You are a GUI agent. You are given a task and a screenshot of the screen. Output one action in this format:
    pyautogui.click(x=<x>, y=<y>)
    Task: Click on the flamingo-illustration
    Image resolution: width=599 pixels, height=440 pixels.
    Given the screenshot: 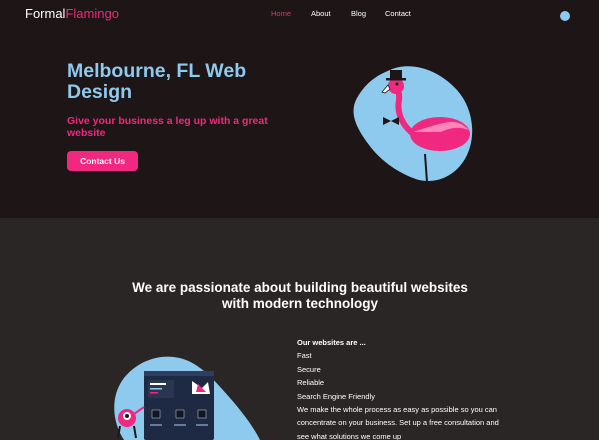 What is the action you would take?
    pyautogui.click(x=413, y=124)
    